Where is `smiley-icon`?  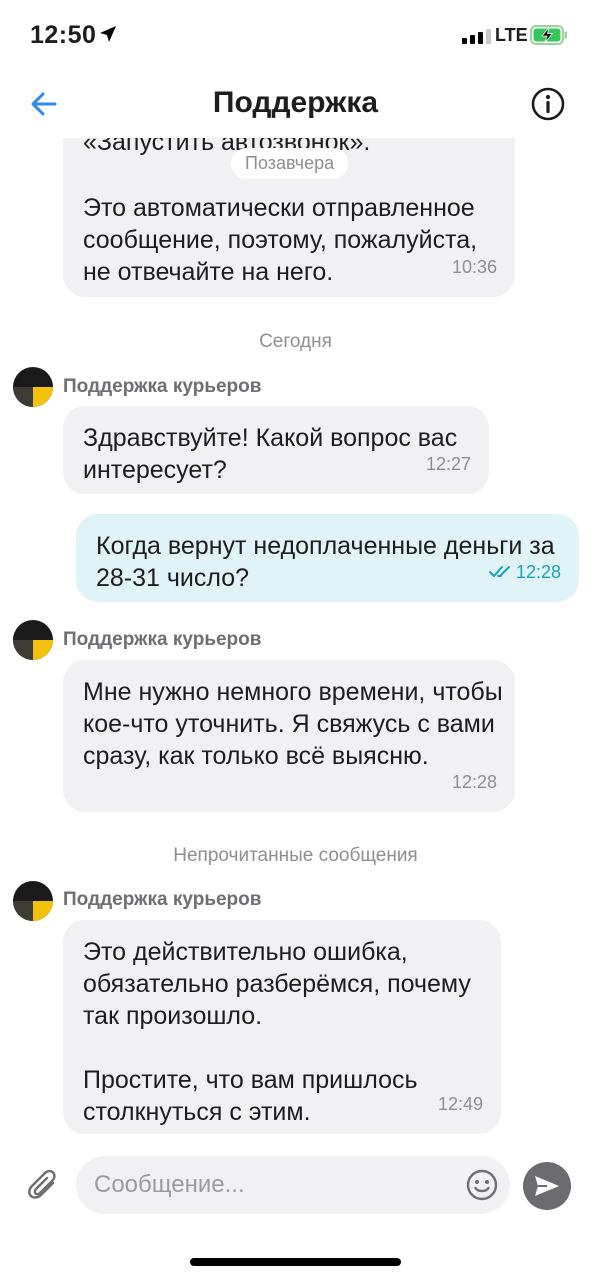 smiley-icon is located at coordinates (482, 1185).